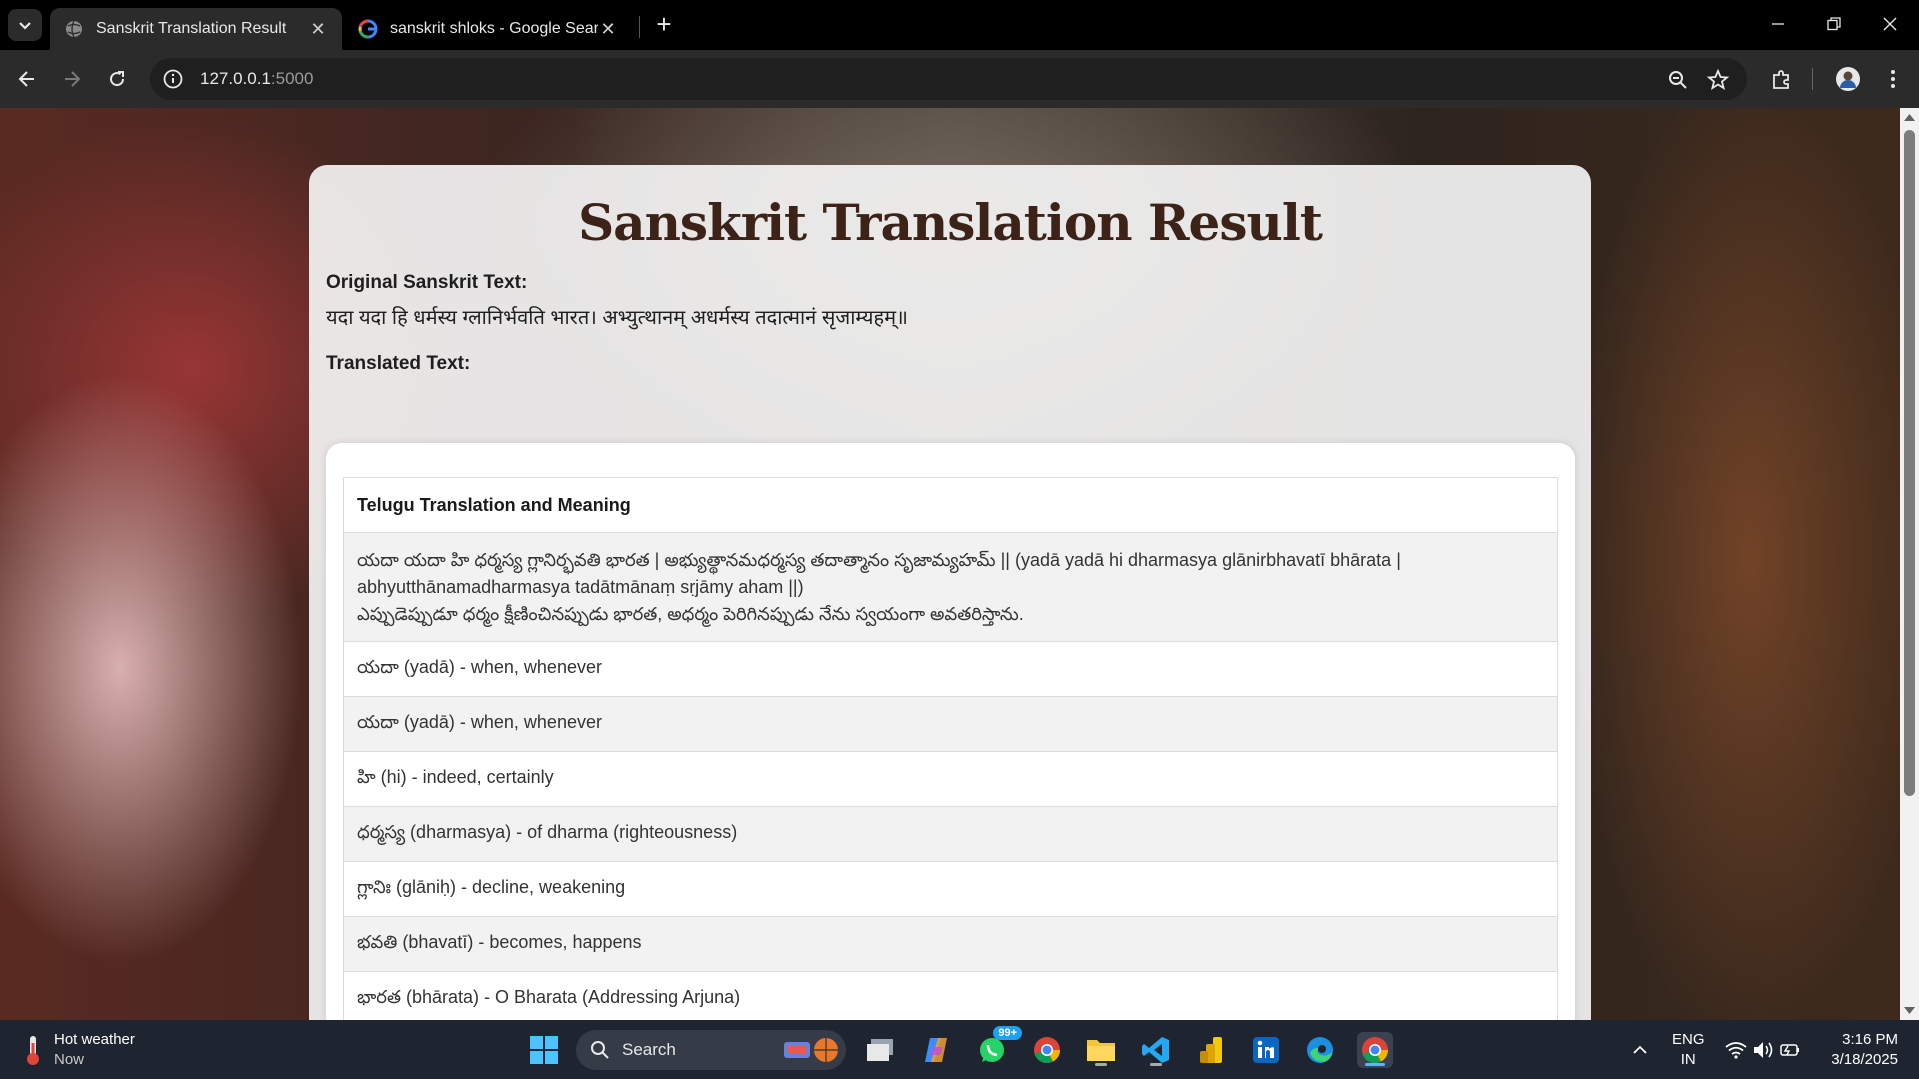 This screenshot has width=1919, height=1079. What do you see at coordinates (1007, 1033) in the screenshot?
I see `notification-badge: 99+` at bounding box center [1007, 1033].